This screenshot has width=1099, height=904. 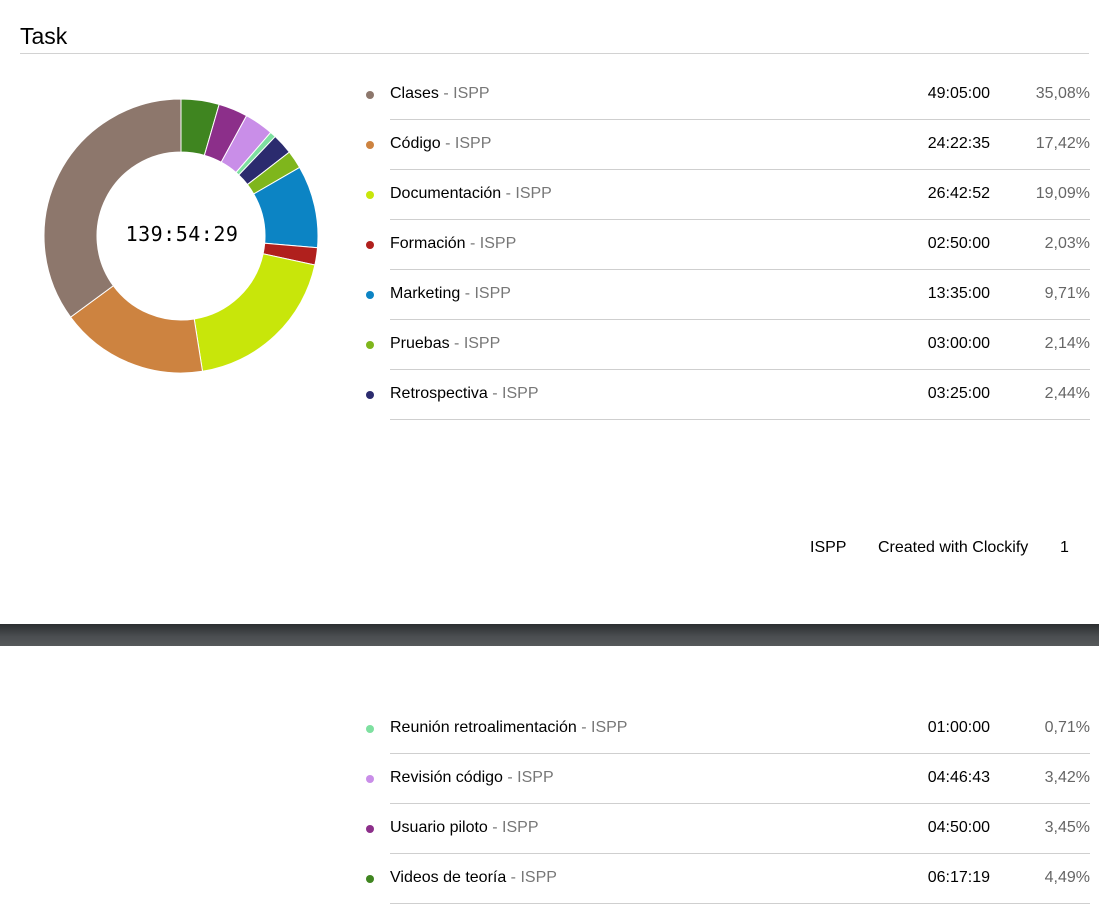 What do you see at coordinates (1062, 93) in the screenshot?
I see `task-percent: 35,08%` at bounding box center [1062, 93].